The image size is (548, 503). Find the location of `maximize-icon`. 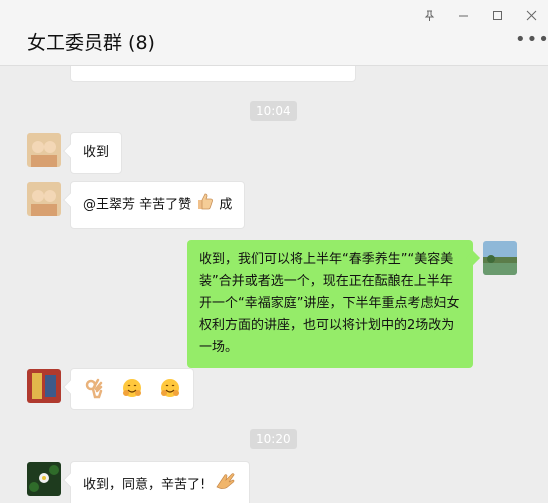

maximize-icon is located at coordinates (497, 15).